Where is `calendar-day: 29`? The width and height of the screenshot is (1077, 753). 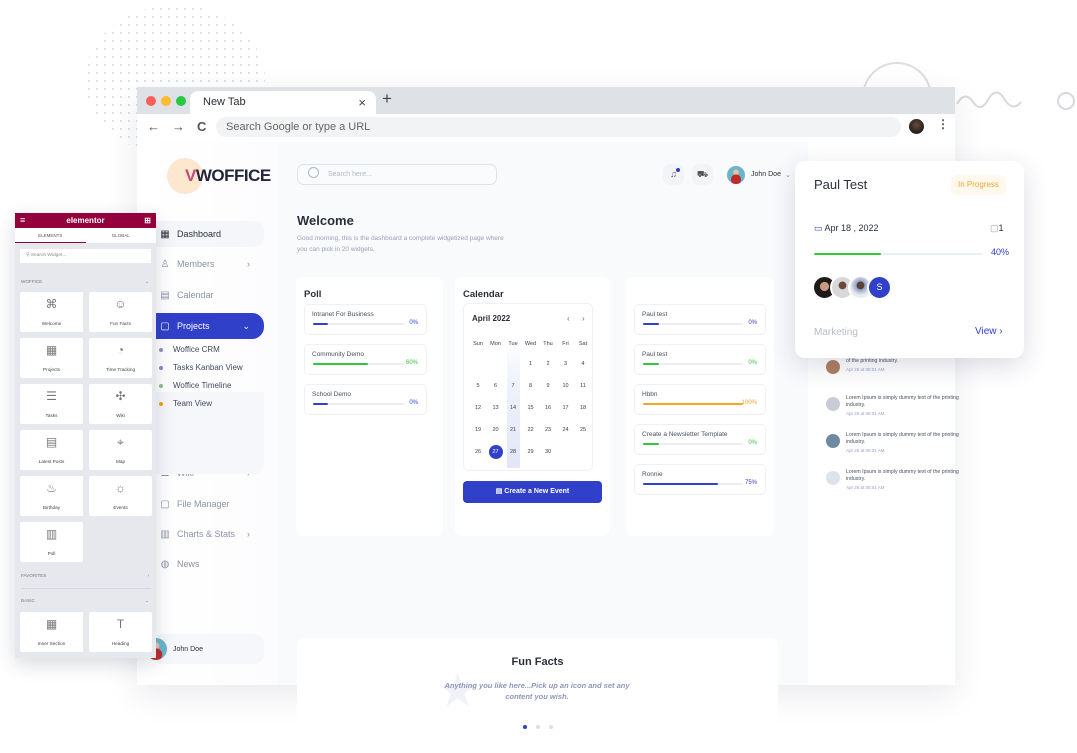
calendar-day: 29 is located at coordinates (531, 452).